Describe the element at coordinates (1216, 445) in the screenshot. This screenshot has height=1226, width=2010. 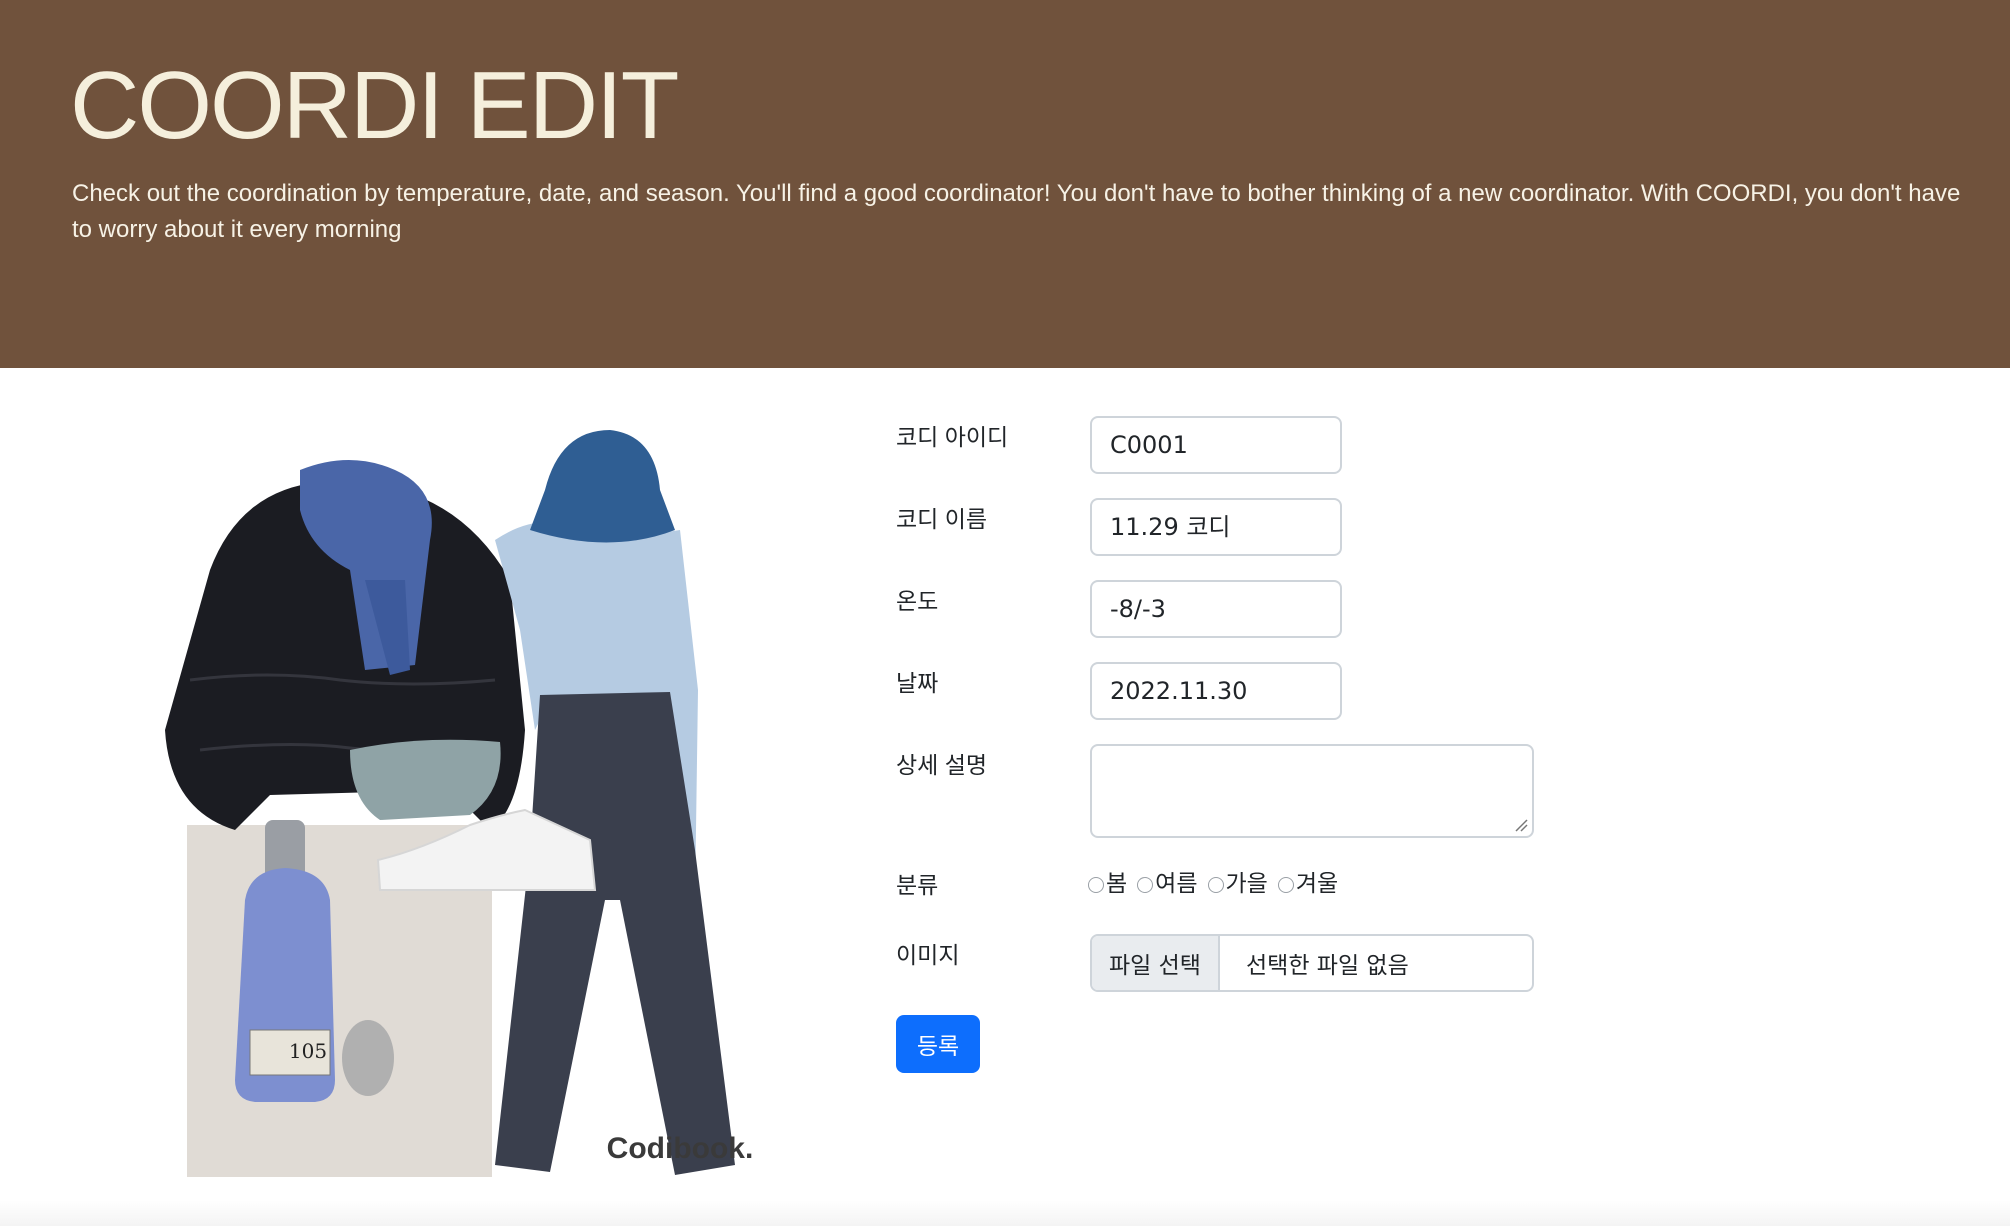
I see `coordi-id-input: C0001` at that location.